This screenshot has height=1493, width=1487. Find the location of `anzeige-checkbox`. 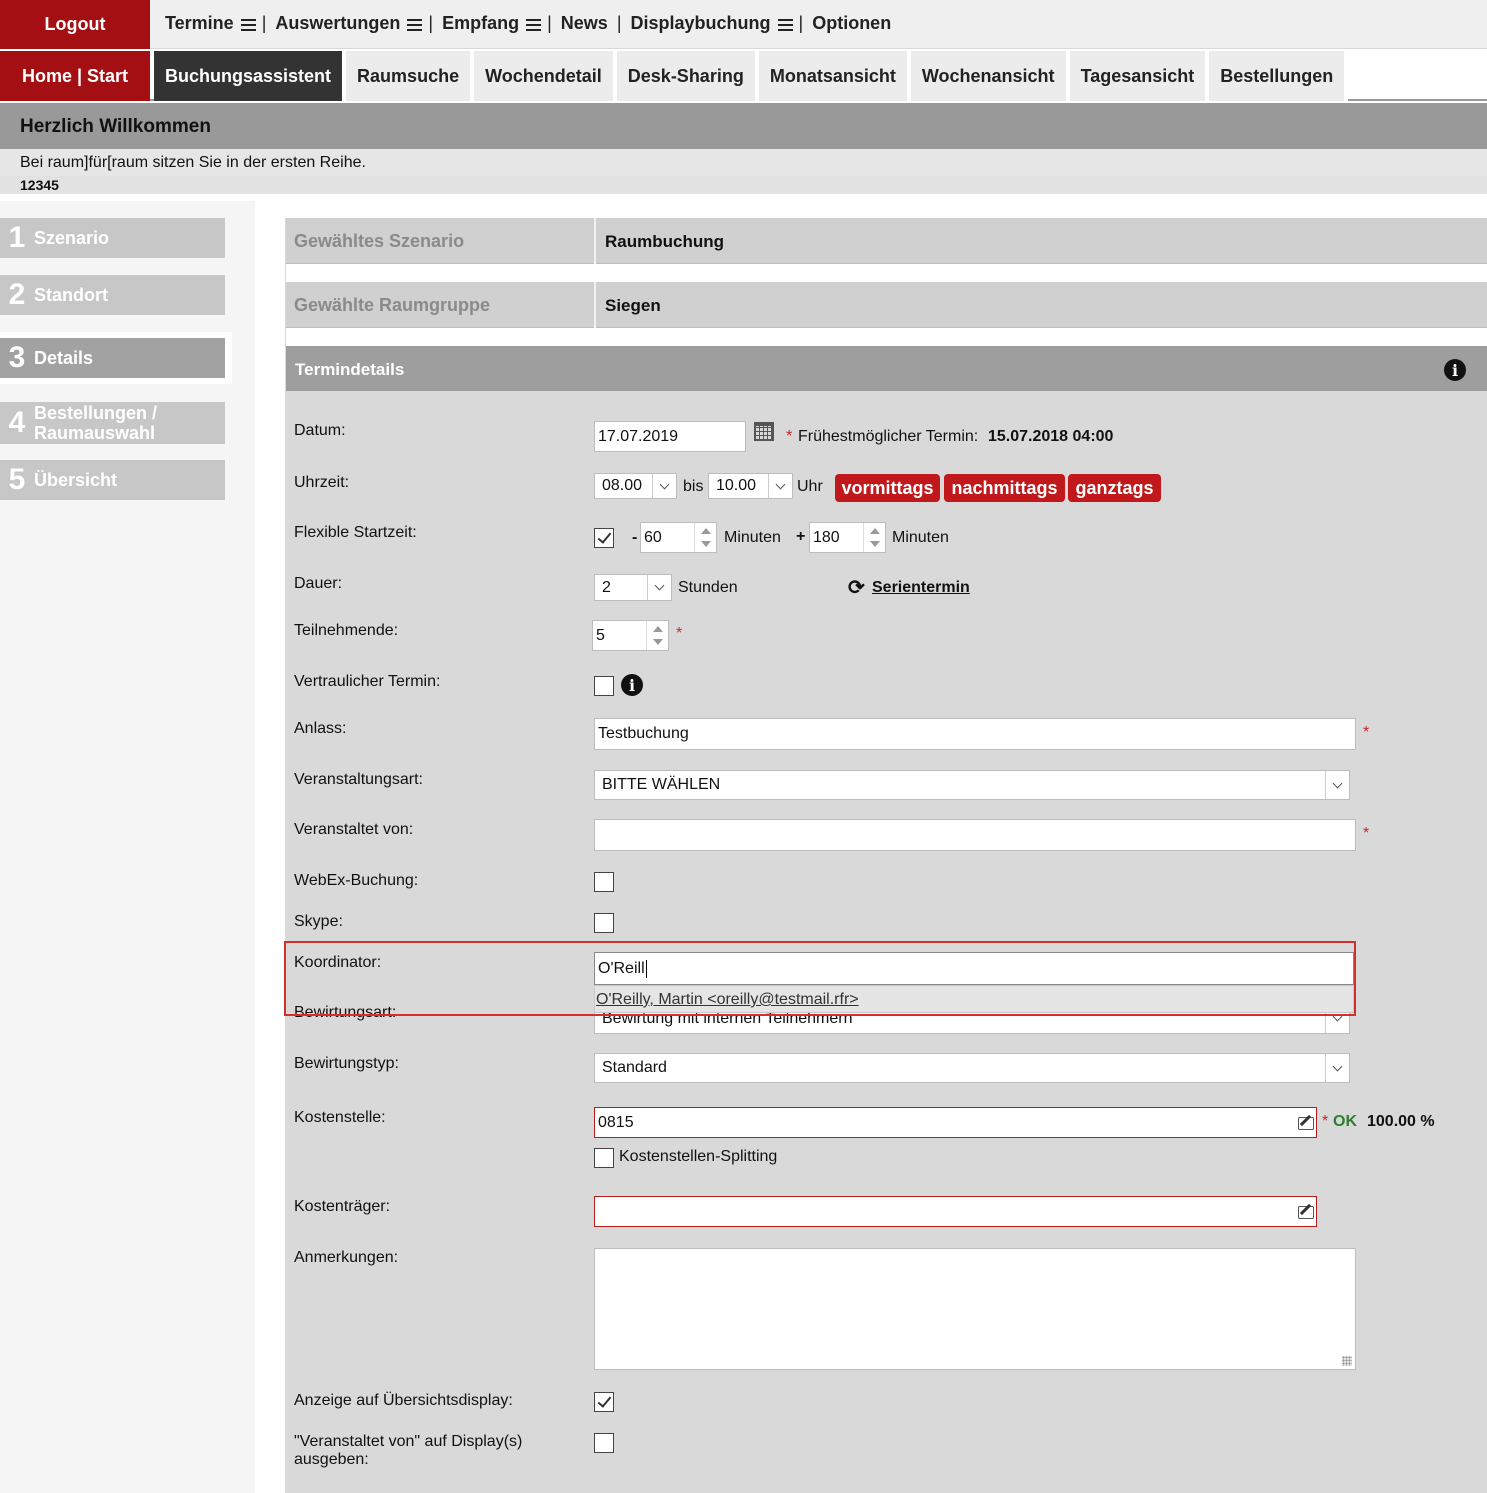

anzeige-checkbox is located at coordinates (604, 1402).